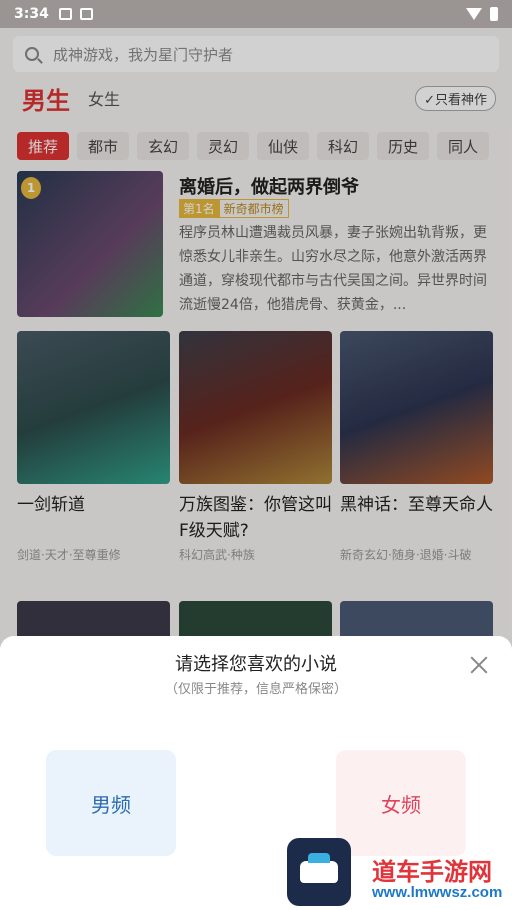 This screenshot has height=910, width=512. Describe the element at coordinates (86, 14) in the screenshot. I see `app-notification-icon` at that location.